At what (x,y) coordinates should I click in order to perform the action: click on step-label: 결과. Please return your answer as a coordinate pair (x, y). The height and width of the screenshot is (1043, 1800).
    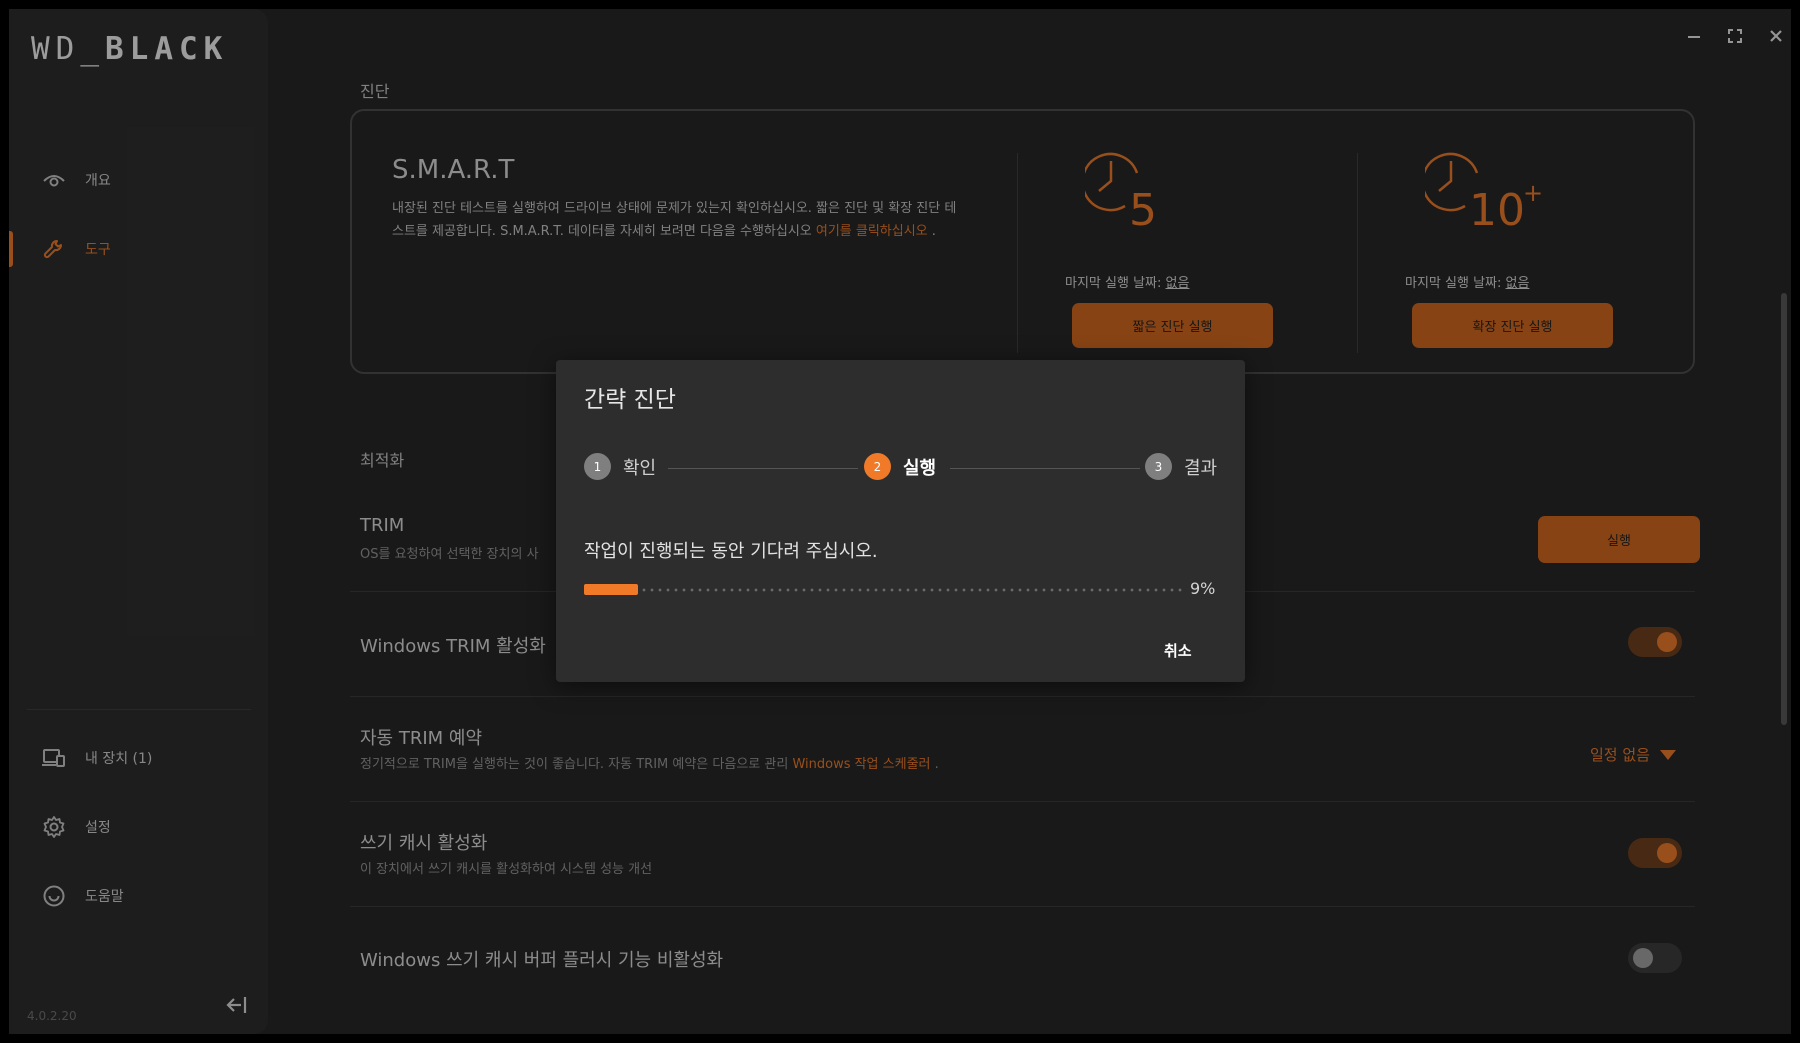
    Looking at the image, I should click on (1201, 468).